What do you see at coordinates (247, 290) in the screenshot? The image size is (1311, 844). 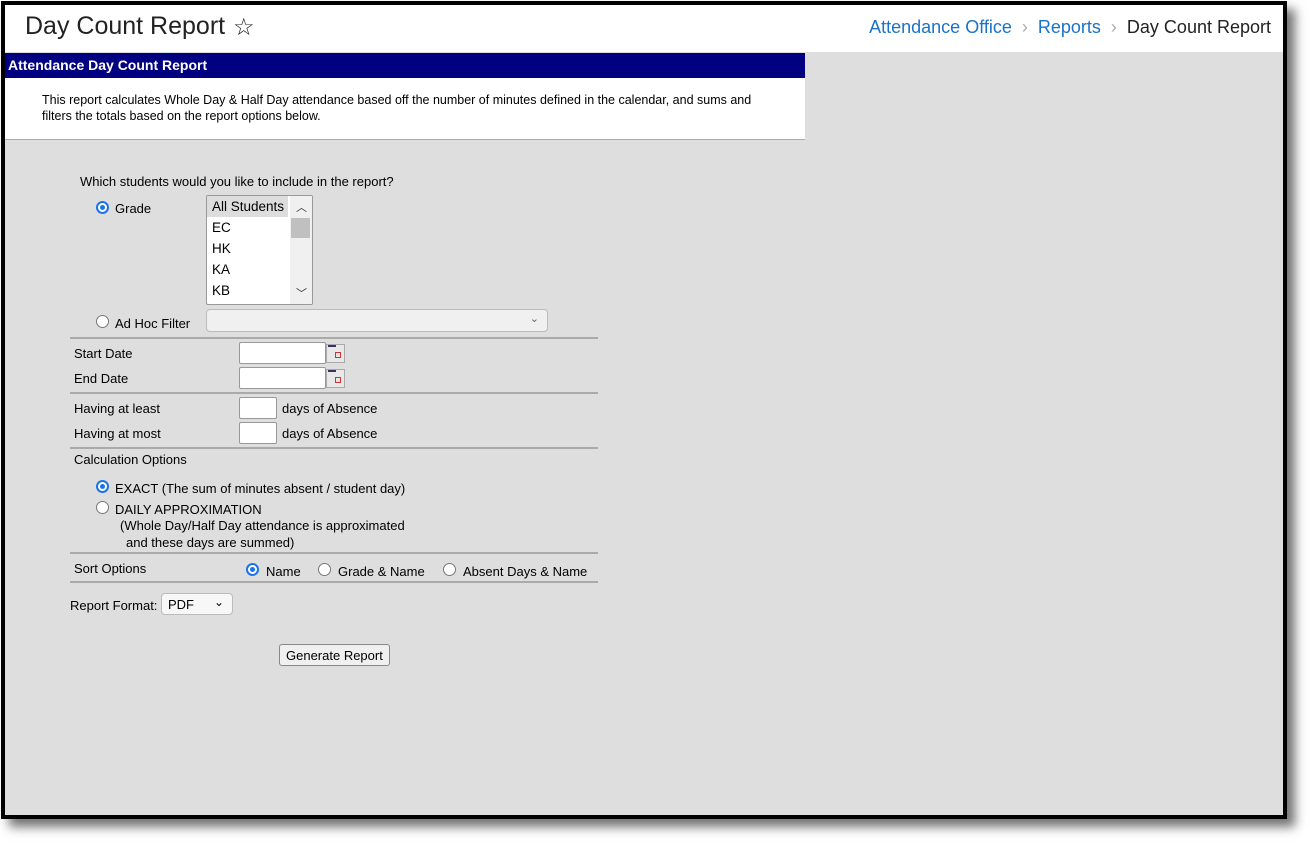 I see `grade-option: KB` at bounding box center [247, 290].